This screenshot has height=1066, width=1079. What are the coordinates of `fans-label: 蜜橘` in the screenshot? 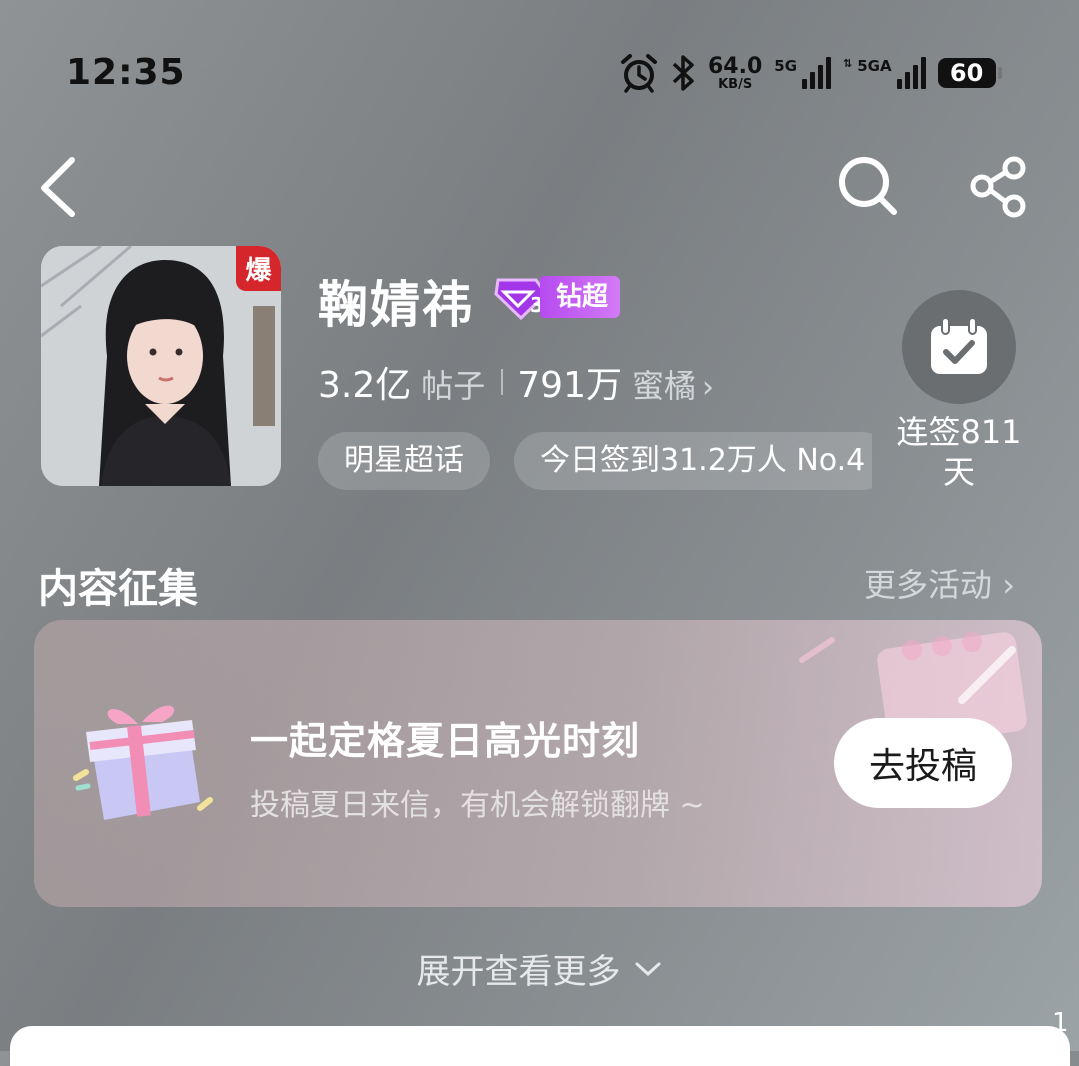 It's located at (664, 386).